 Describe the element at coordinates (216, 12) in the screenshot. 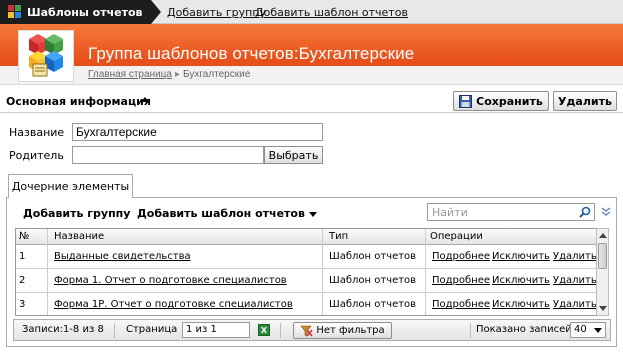

I see `add-group-link: Добавить группу` at that location.